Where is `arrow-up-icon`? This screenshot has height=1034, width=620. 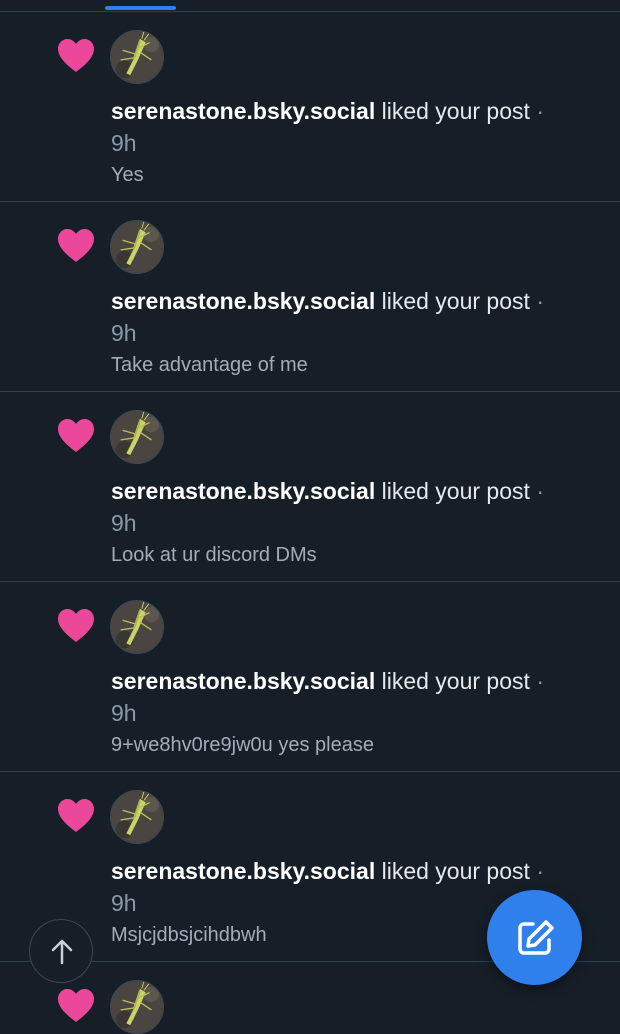 arrow-up-icon is located at coordinates (62, 952).